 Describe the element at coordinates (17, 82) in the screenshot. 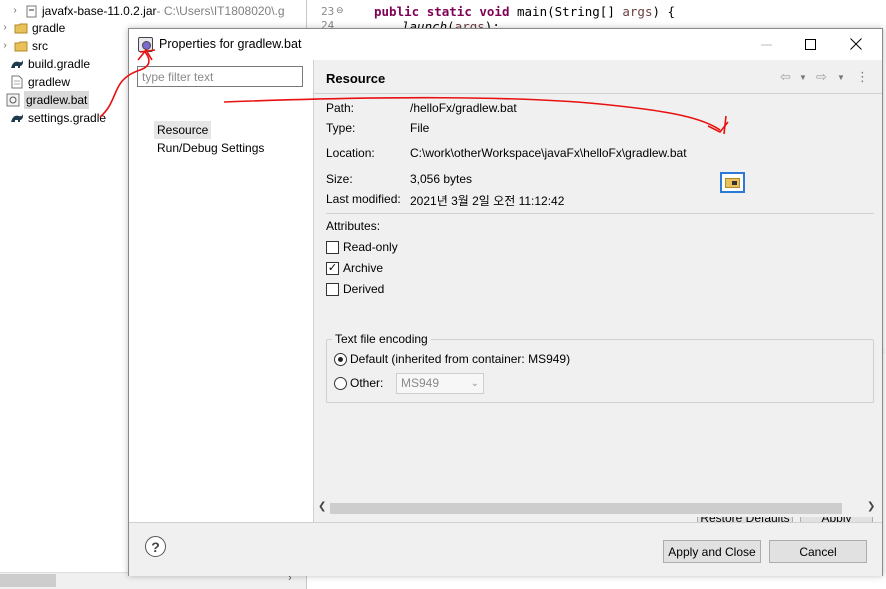

I see `file-icon` at that location.